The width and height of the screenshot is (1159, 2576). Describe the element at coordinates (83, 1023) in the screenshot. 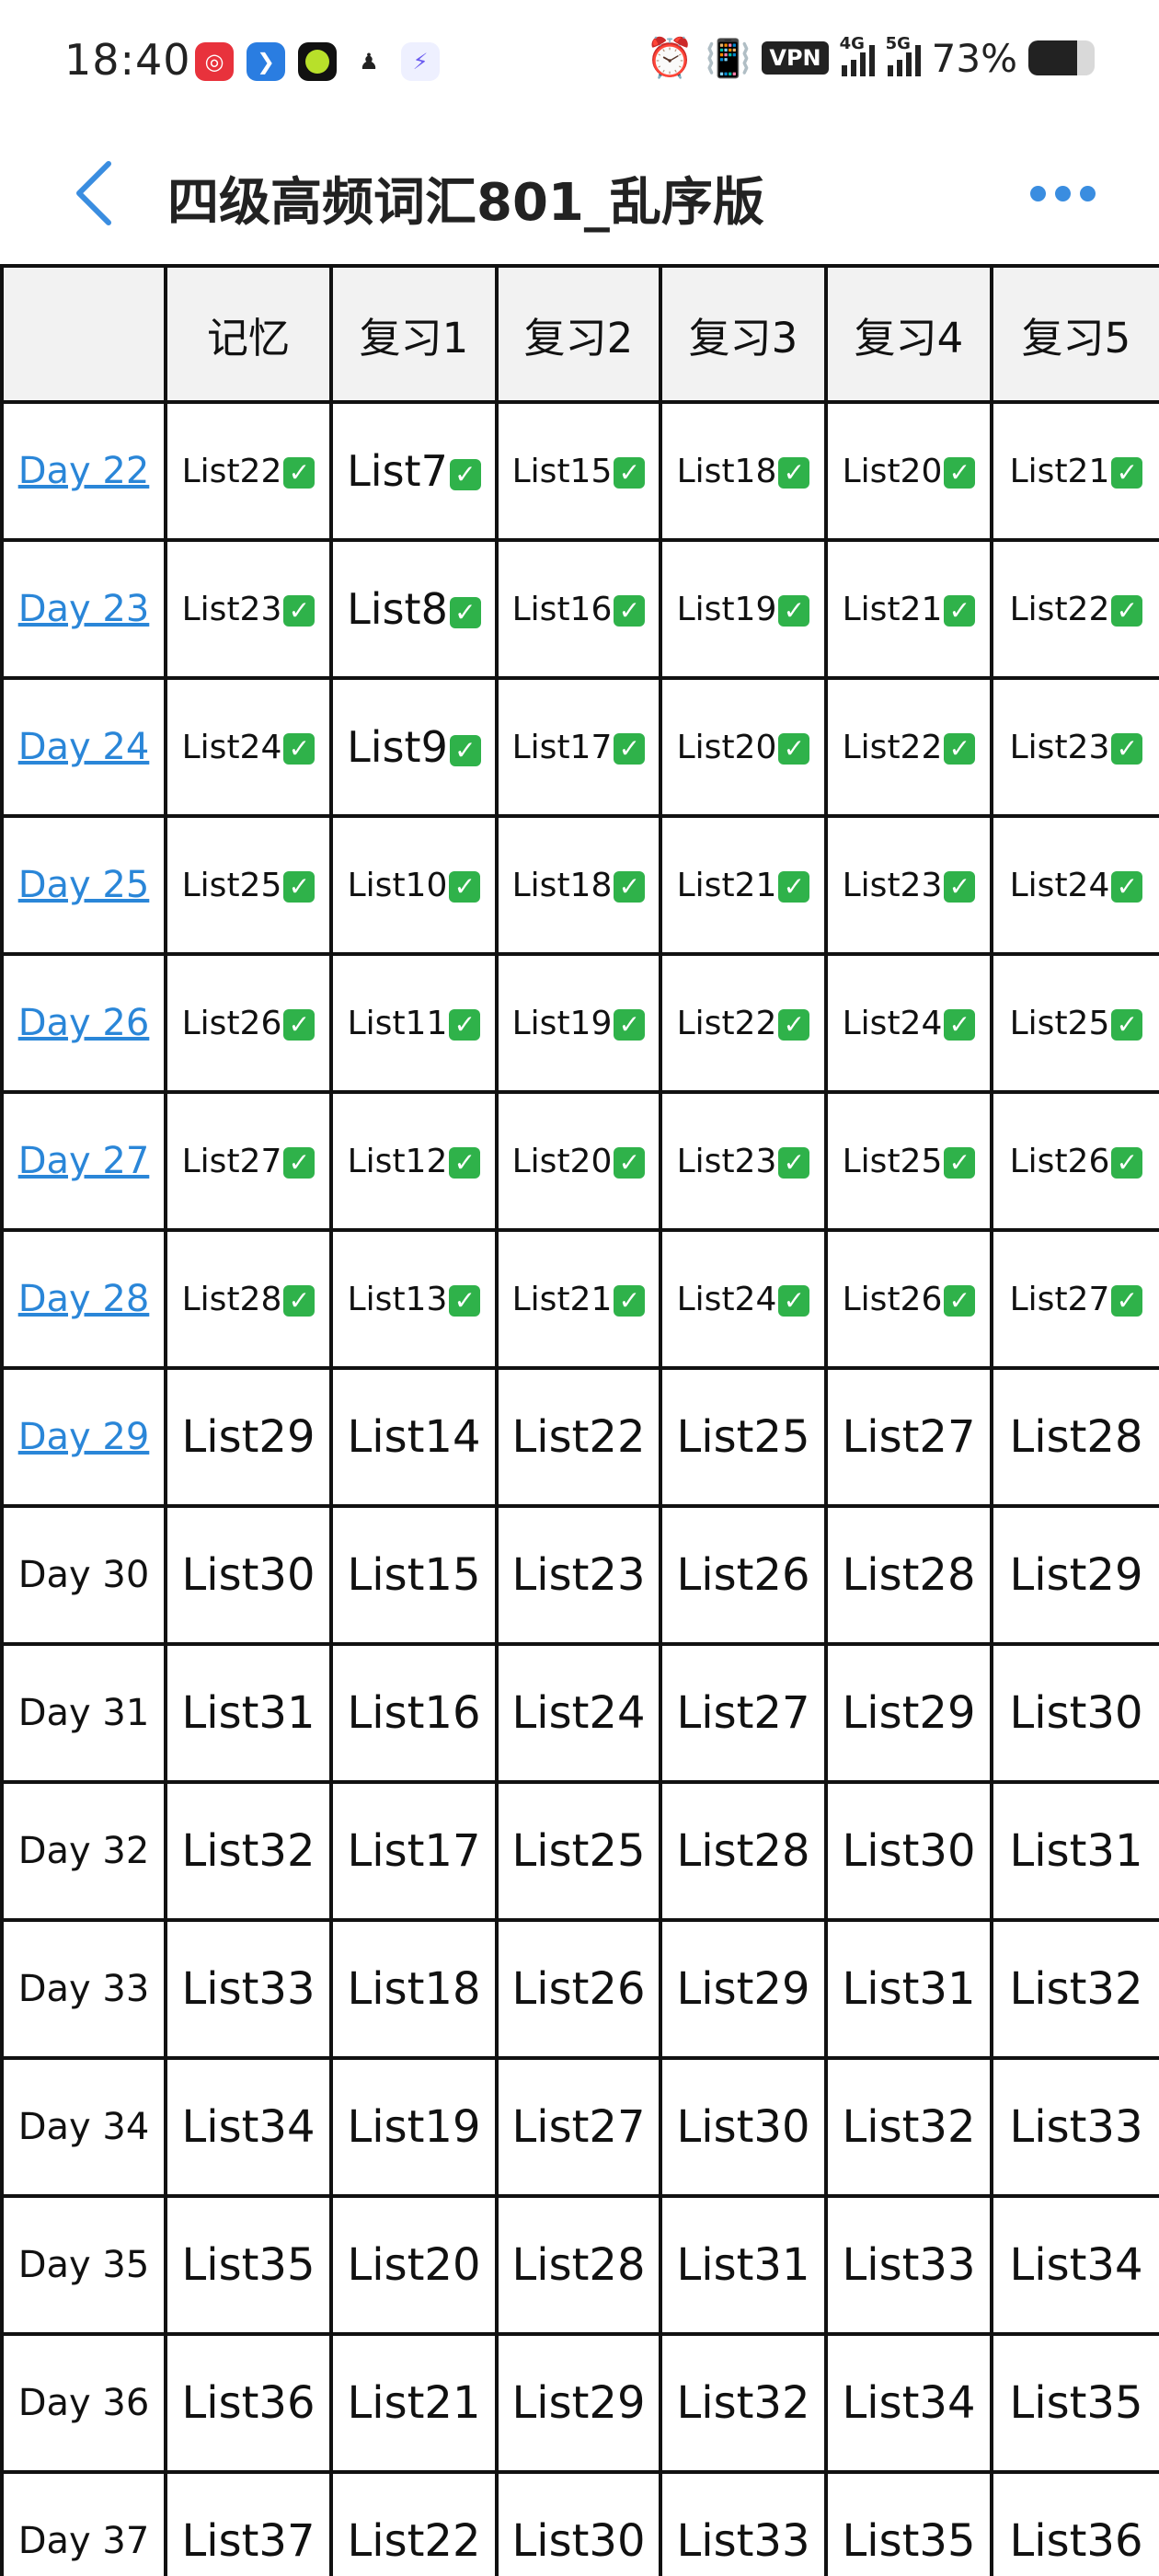

I see `day-link: Day 26` at that location.